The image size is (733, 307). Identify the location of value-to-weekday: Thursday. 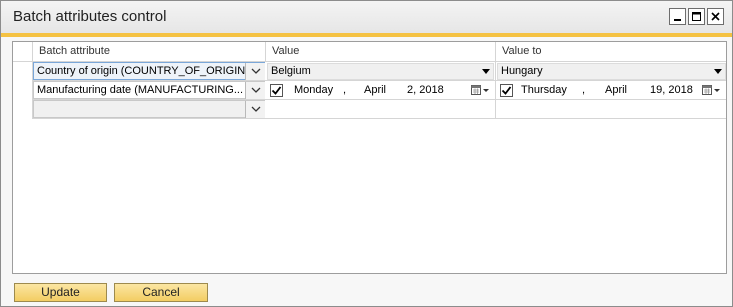
(544, 90).